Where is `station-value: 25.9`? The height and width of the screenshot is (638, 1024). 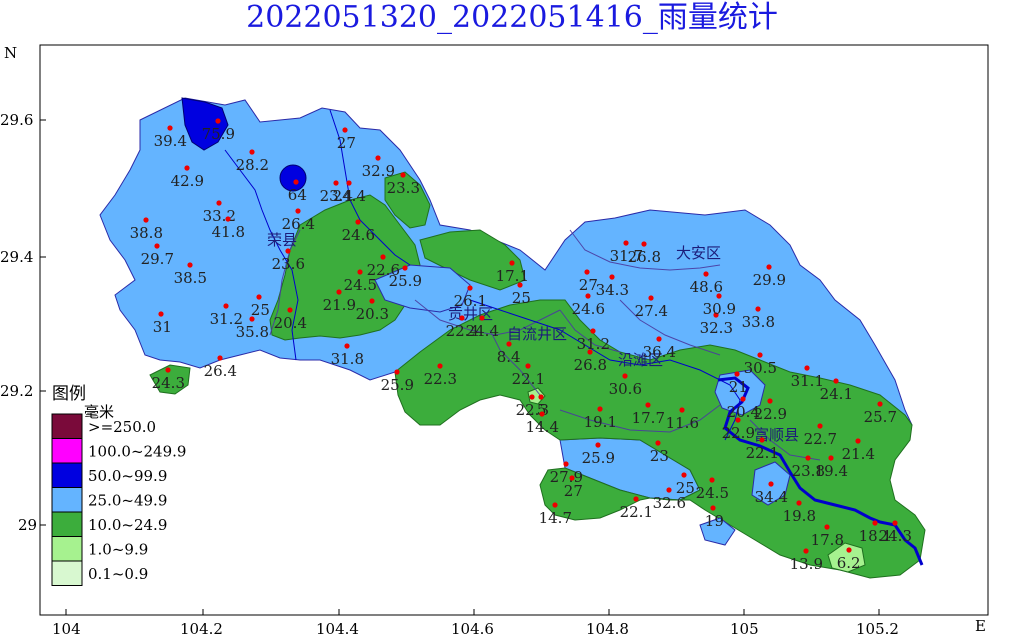 station-value: 25.9 is located at coordinates (405, 281).